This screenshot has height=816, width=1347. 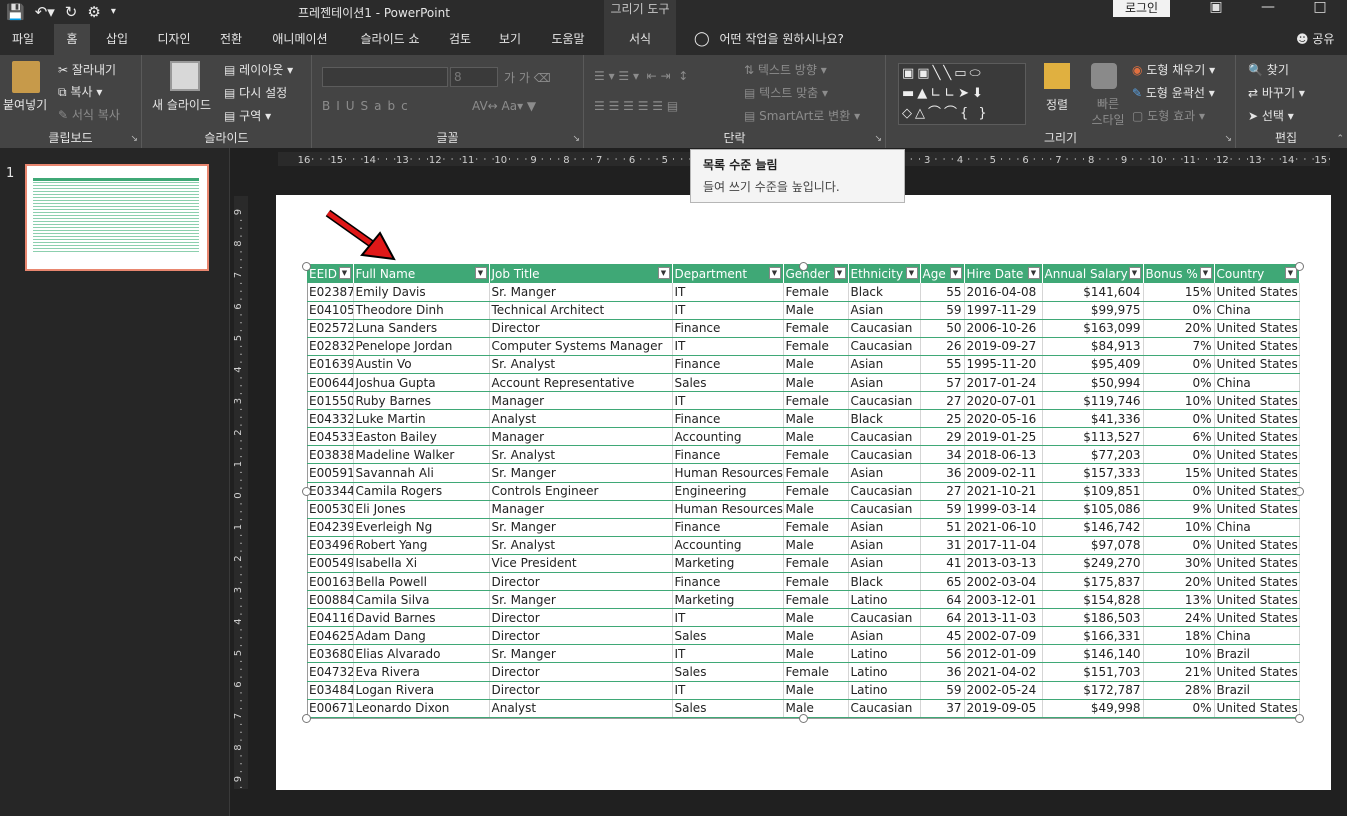 I want to click on table-cell: E00530, so click(x=330, y=509).